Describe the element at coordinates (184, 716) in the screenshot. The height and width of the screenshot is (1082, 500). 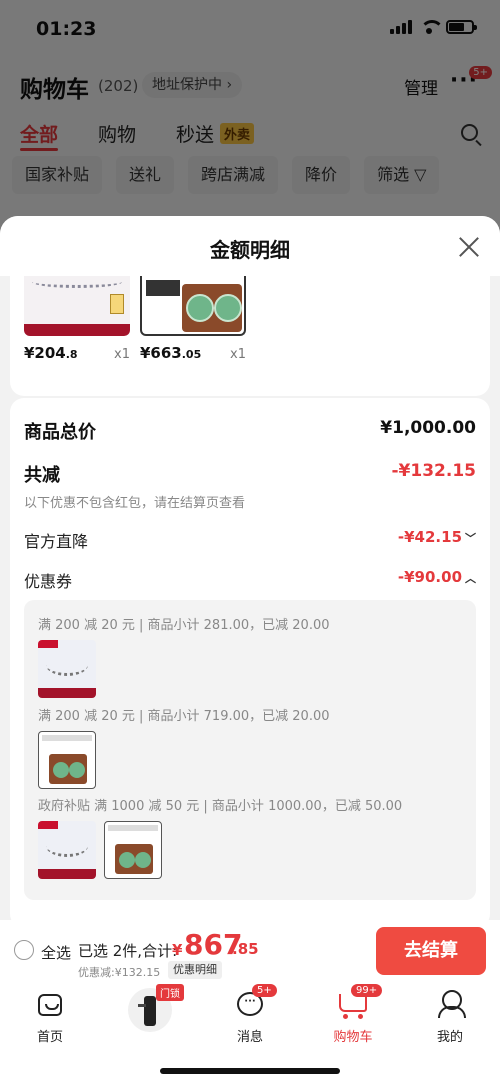
I see `coupon-line: 满 200 减 20 元 | 商品小计 719.00，已减 20.00` at that location.